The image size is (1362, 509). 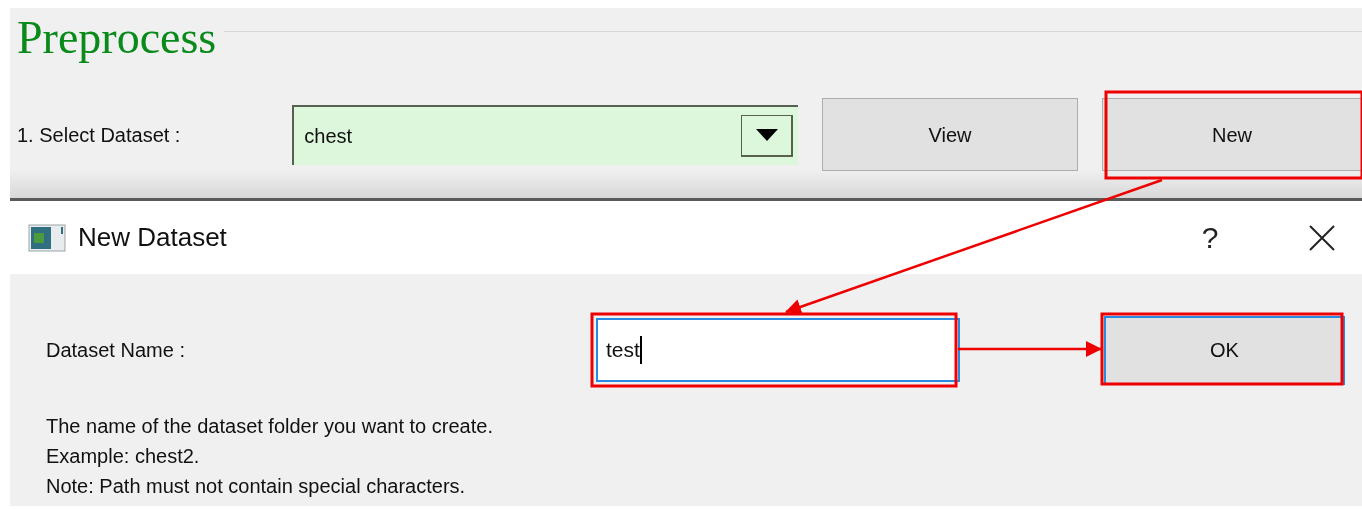 What do you see at coordinates (545, 134) in the screenshot?
I see `dataset-dropdown: chest` at bounding box center [545, 134].